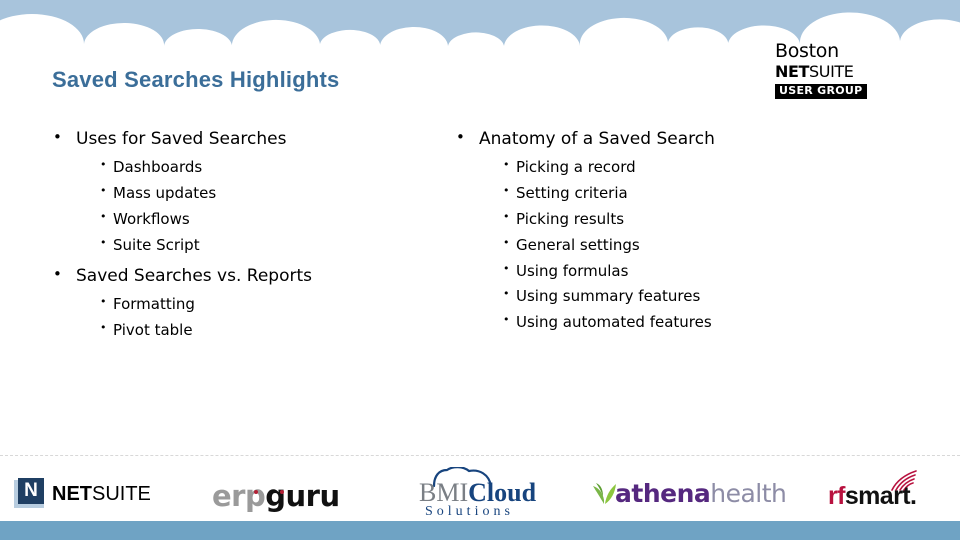 The image size is (960, 540). Describe the element at coordinates (260, 246) in the screenshot. I see `list-item: • Suite Script` at that location.